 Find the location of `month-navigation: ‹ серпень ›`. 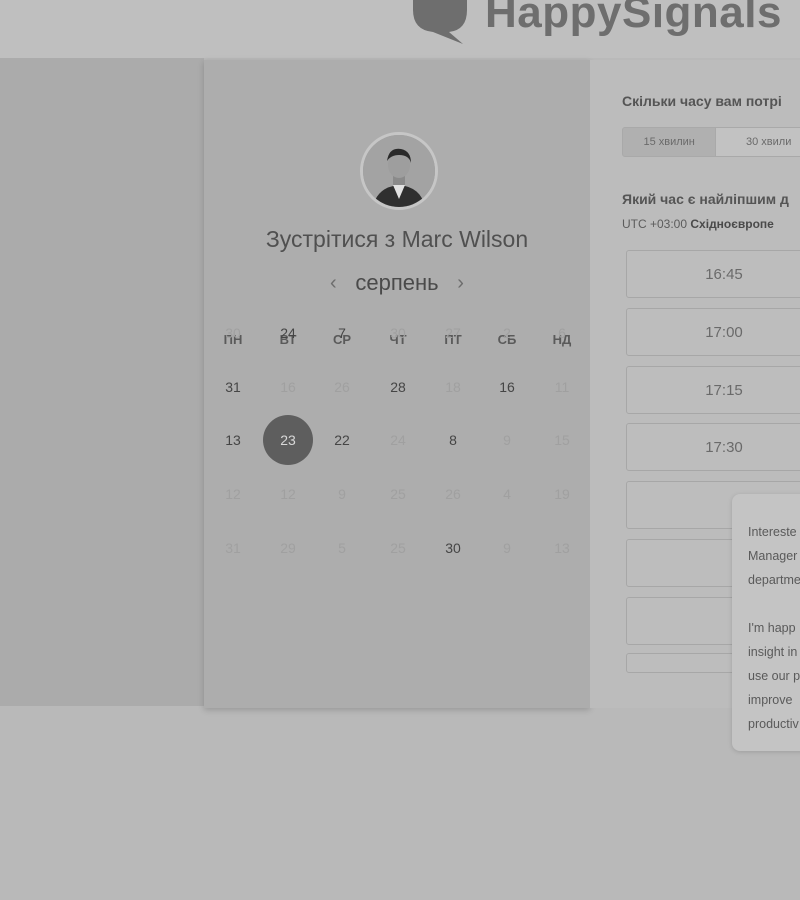

month-navigation: ‹ серпень › is located at coordinates (397, 283).